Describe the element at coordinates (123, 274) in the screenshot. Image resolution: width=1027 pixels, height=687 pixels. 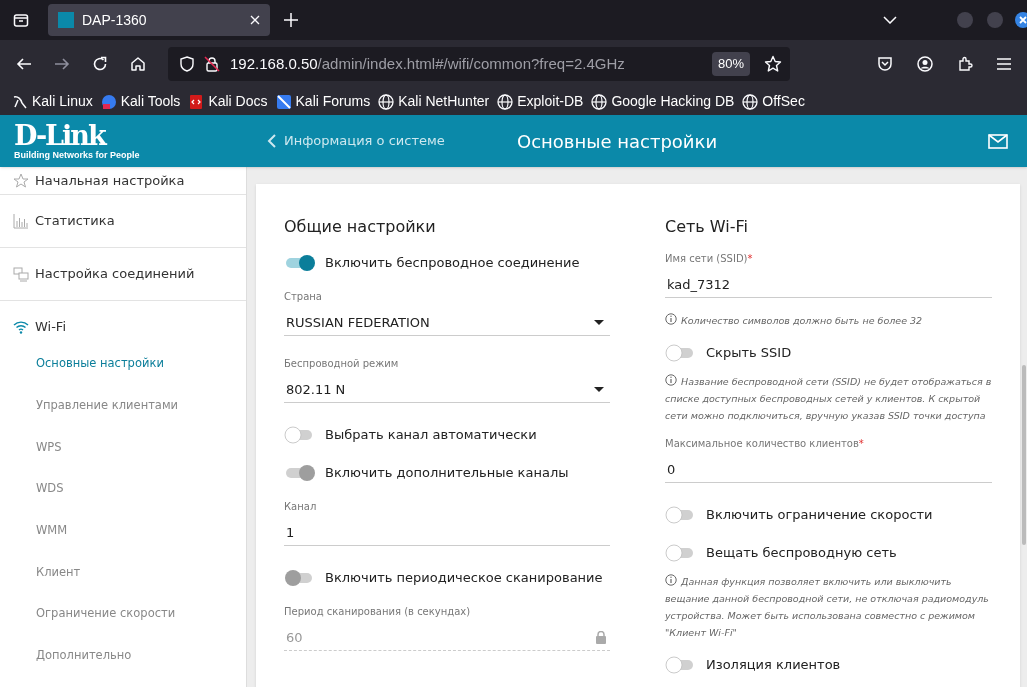
I see `sidebar-item: Настройка соединений` at that location.